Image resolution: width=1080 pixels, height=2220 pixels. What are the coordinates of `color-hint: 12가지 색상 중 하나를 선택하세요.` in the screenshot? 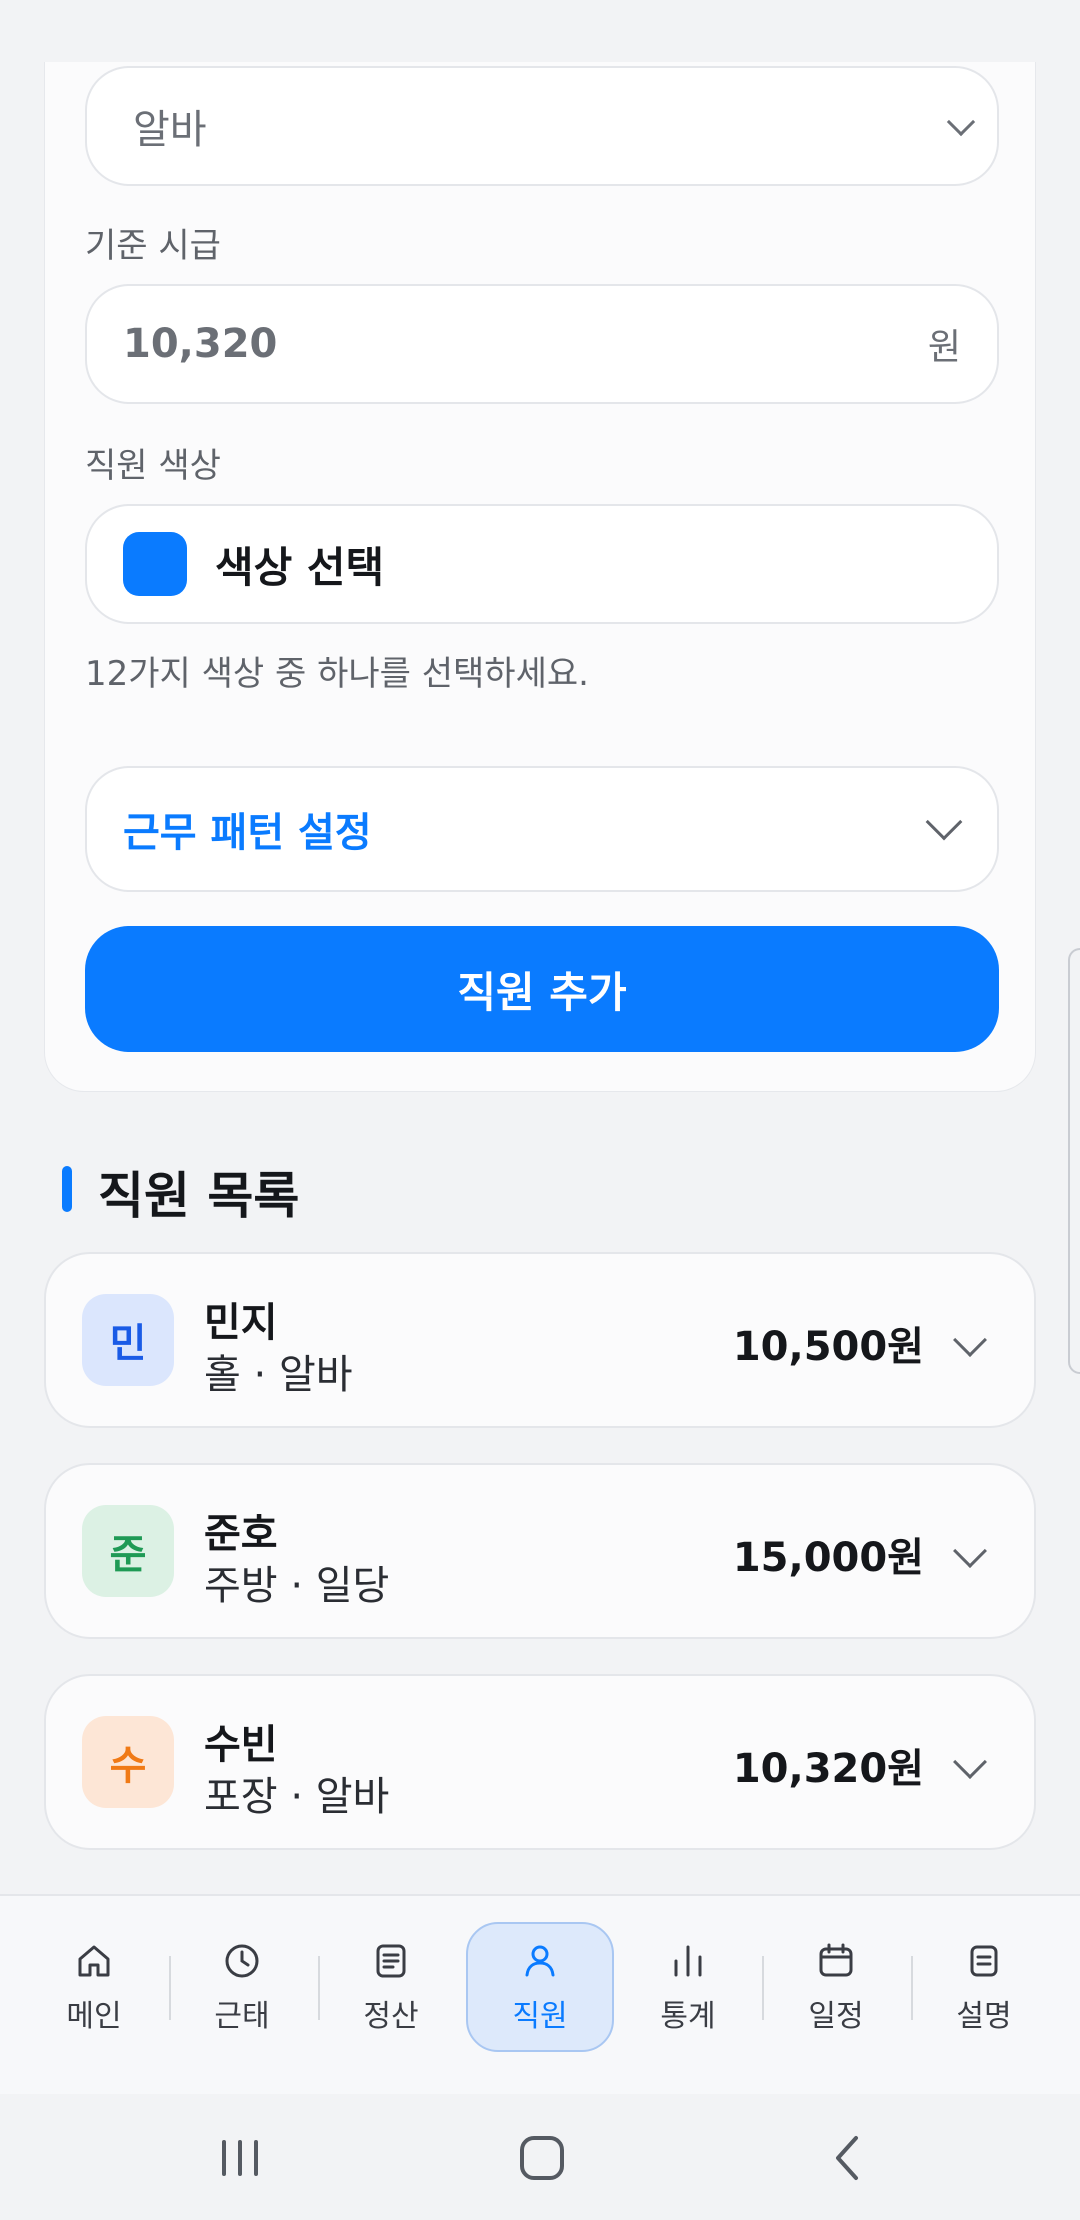 It's located at (337, 674).